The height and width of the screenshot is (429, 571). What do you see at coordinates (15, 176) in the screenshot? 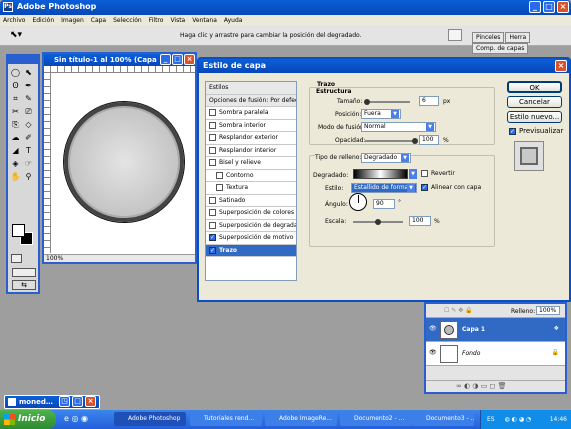
I see `hand-tool-icon: ✋` at bounding box center [15, 176].